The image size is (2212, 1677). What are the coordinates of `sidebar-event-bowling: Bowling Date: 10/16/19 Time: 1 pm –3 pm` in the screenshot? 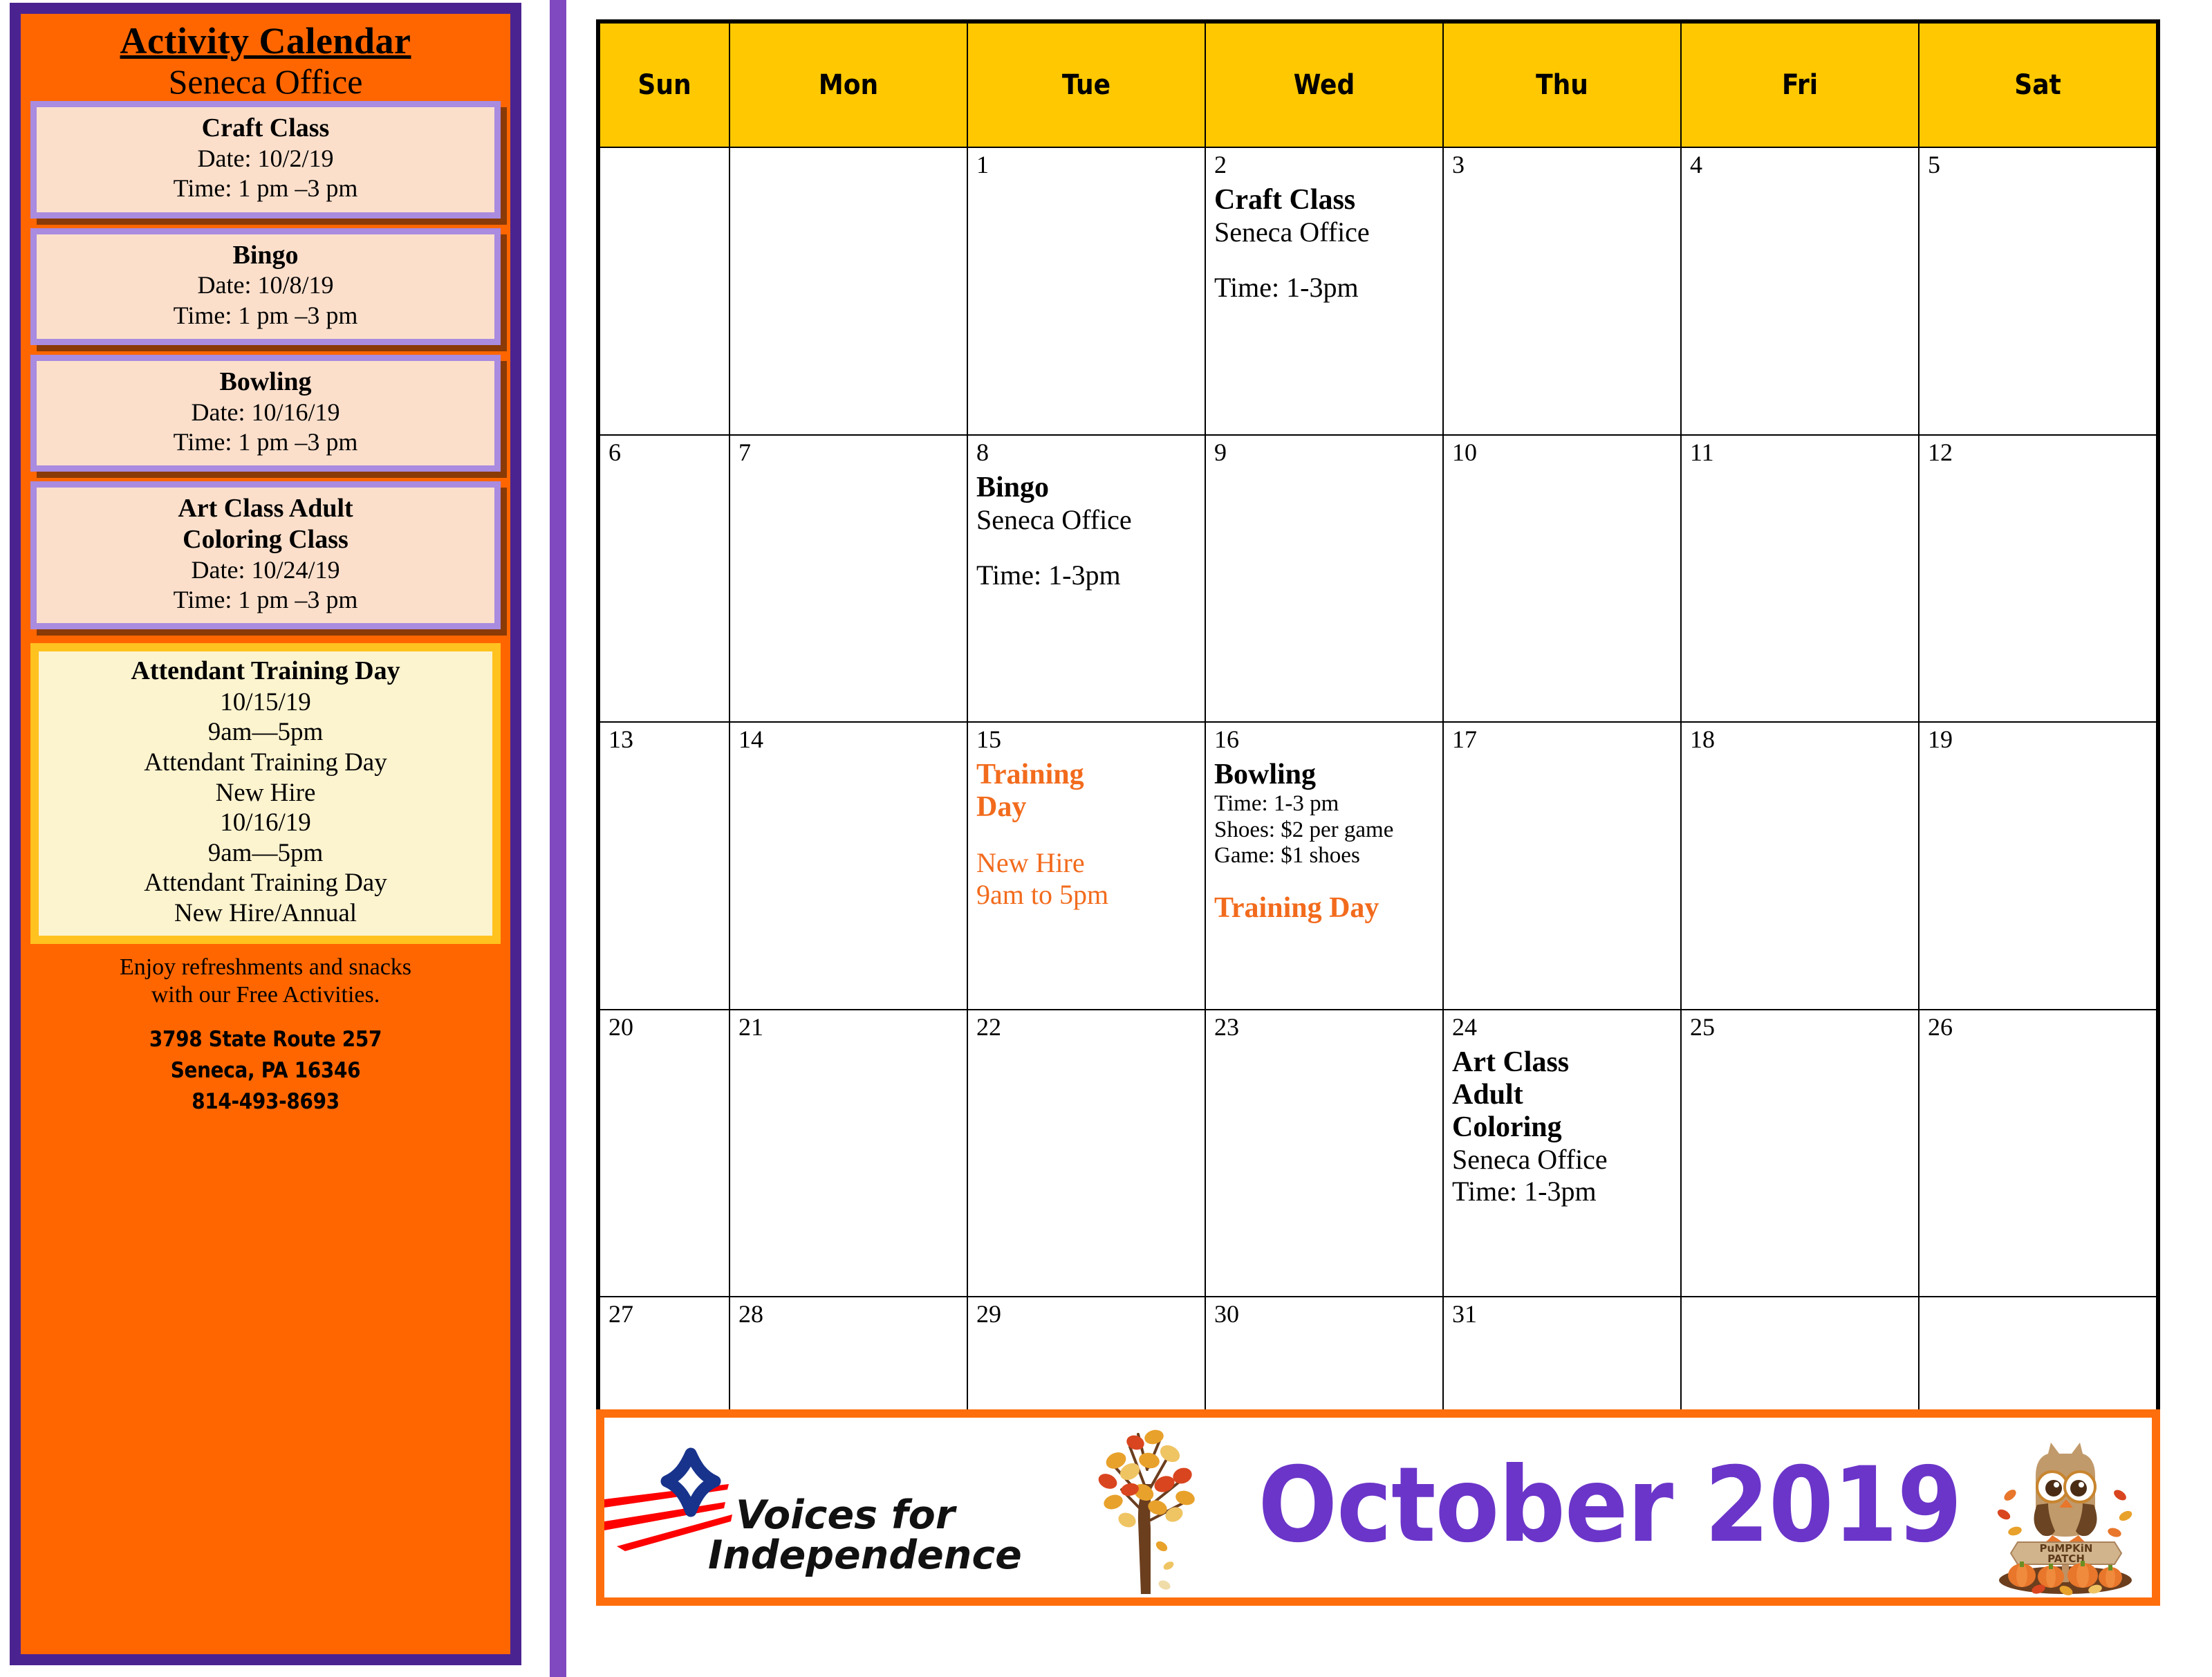 It's located at (265, 413).